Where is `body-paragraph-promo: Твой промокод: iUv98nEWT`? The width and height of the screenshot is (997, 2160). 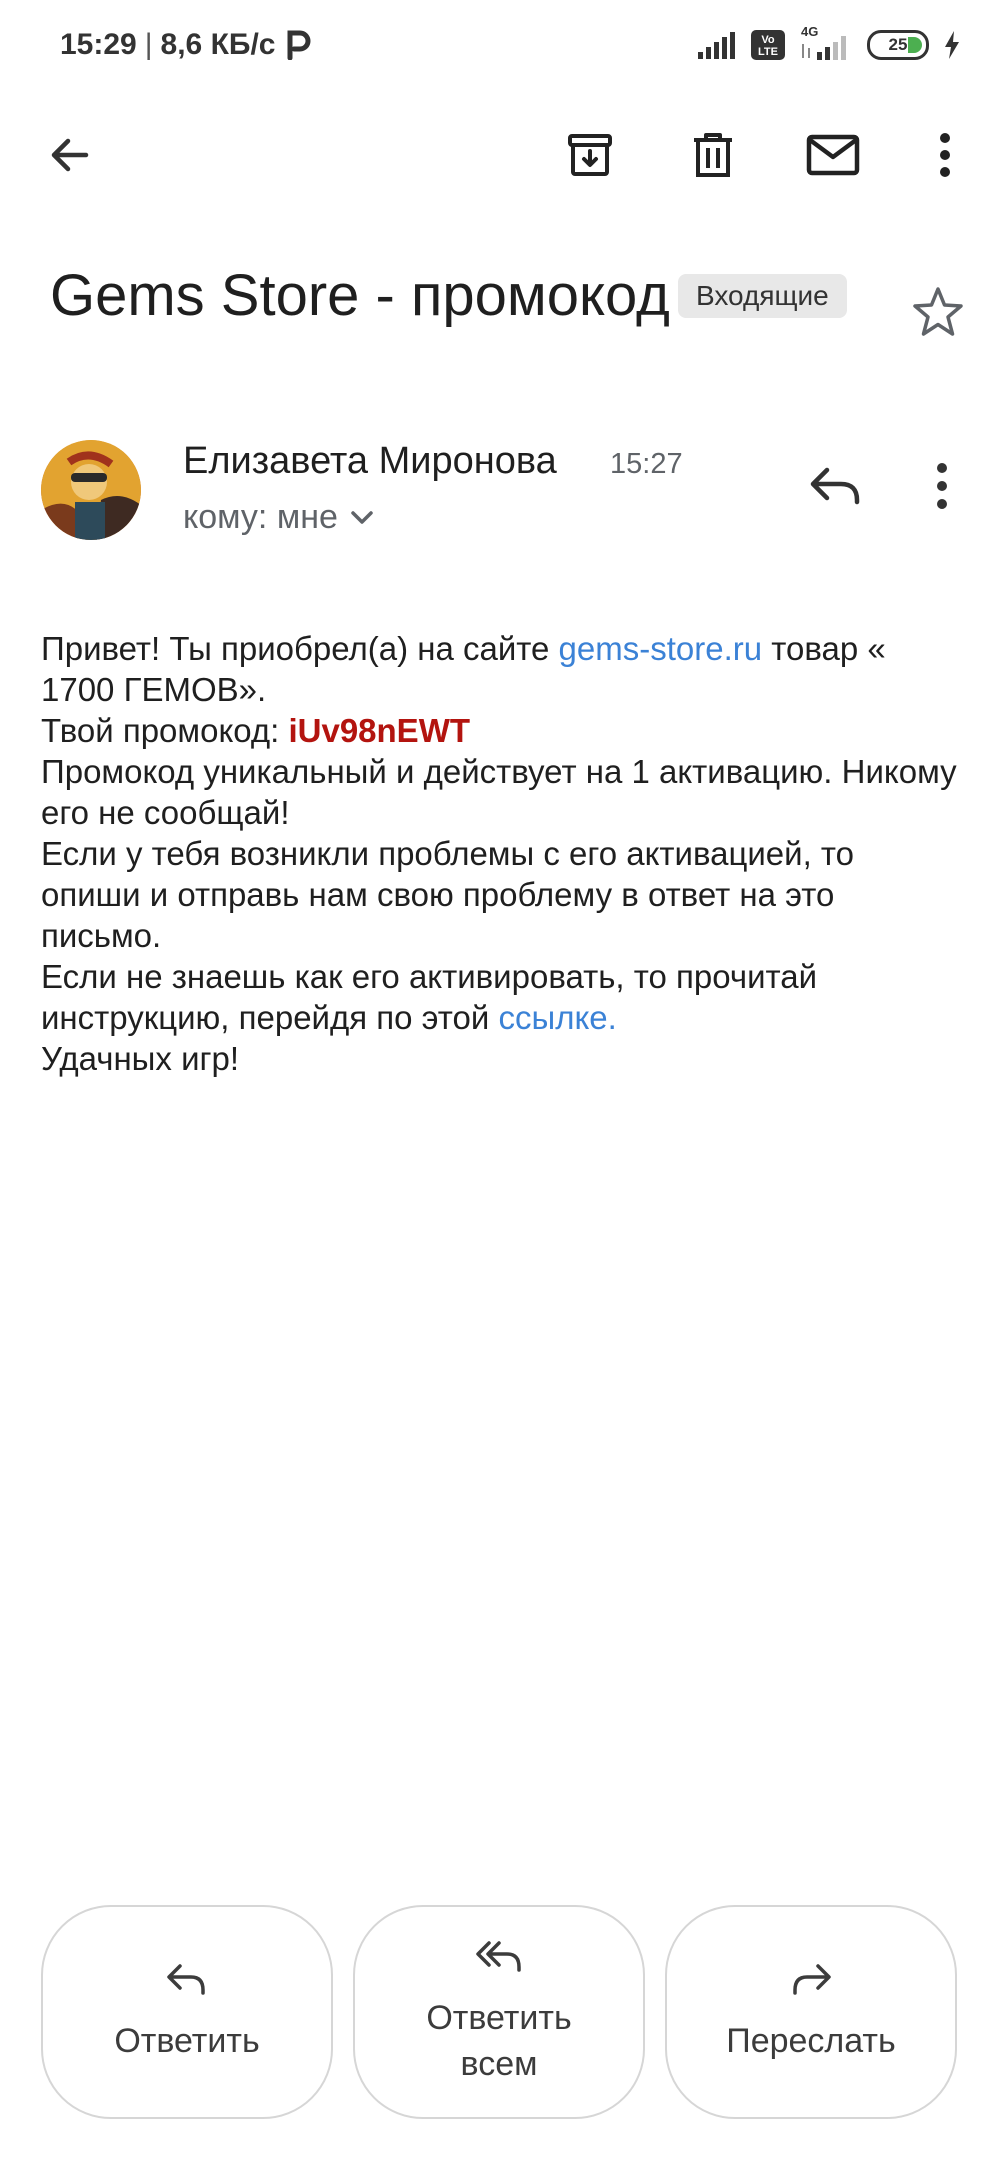
body-paragraph-promo: Твой промокод: iUv98nEWT is located at coordinates (256, 730).